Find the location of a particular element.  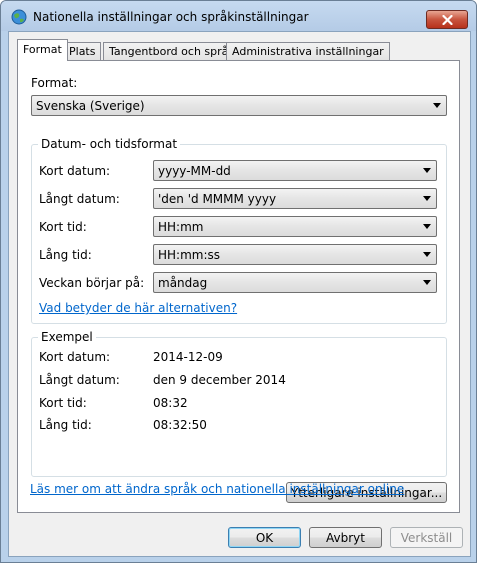

cancel-button: Avbryt is located at coordinates (345, 537).